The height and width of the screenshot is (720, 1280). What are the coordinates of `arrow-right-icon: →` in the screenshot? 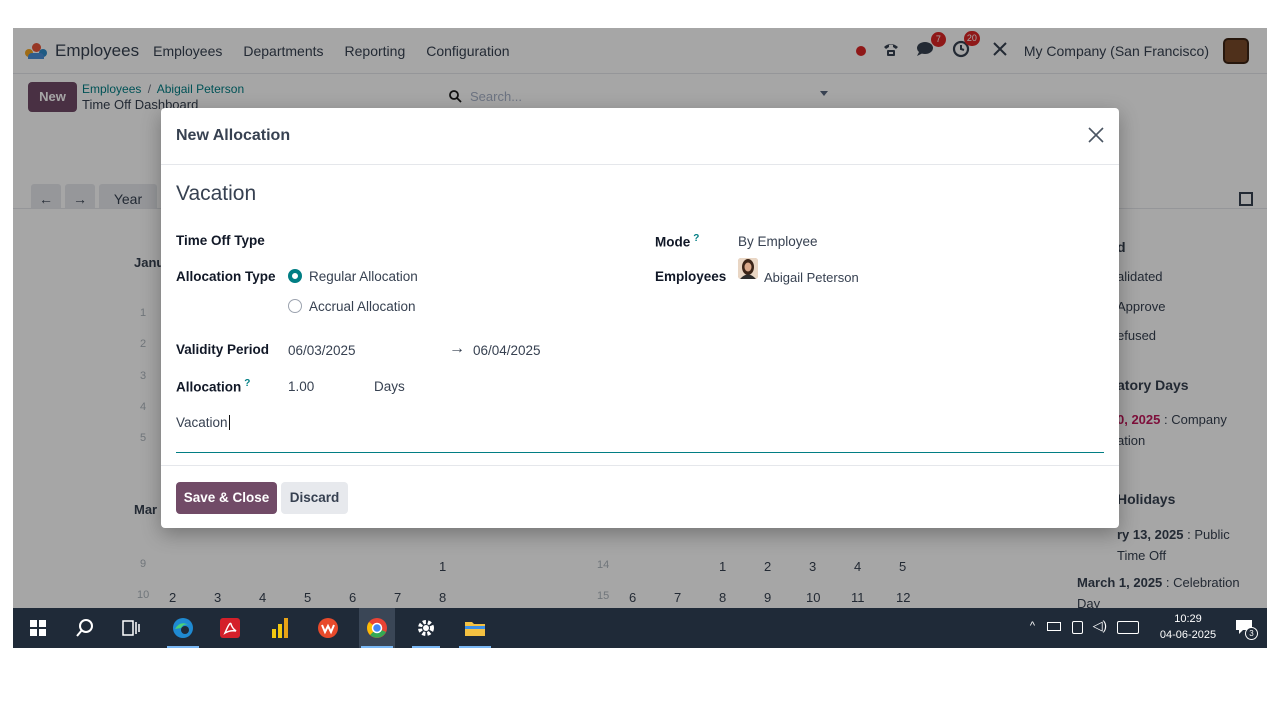 It's located at (457, 348).